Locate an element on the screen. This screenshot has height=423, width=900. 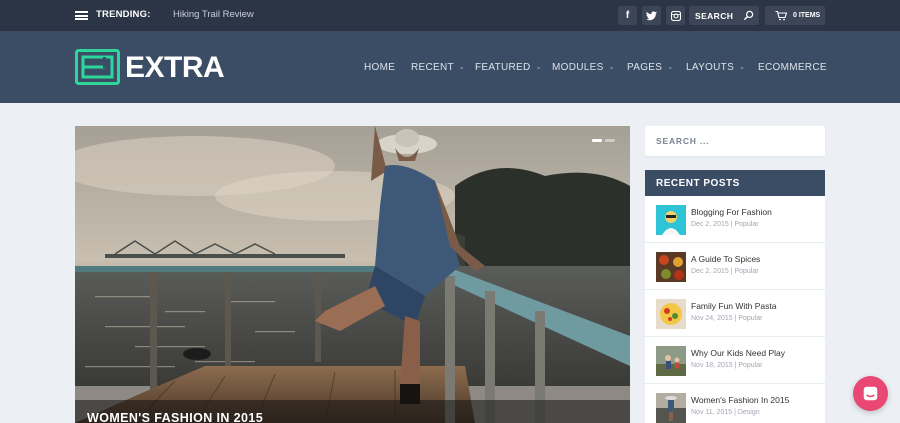
nav-layouts-label: LAYOUTS is located at coordinates (710, 67).